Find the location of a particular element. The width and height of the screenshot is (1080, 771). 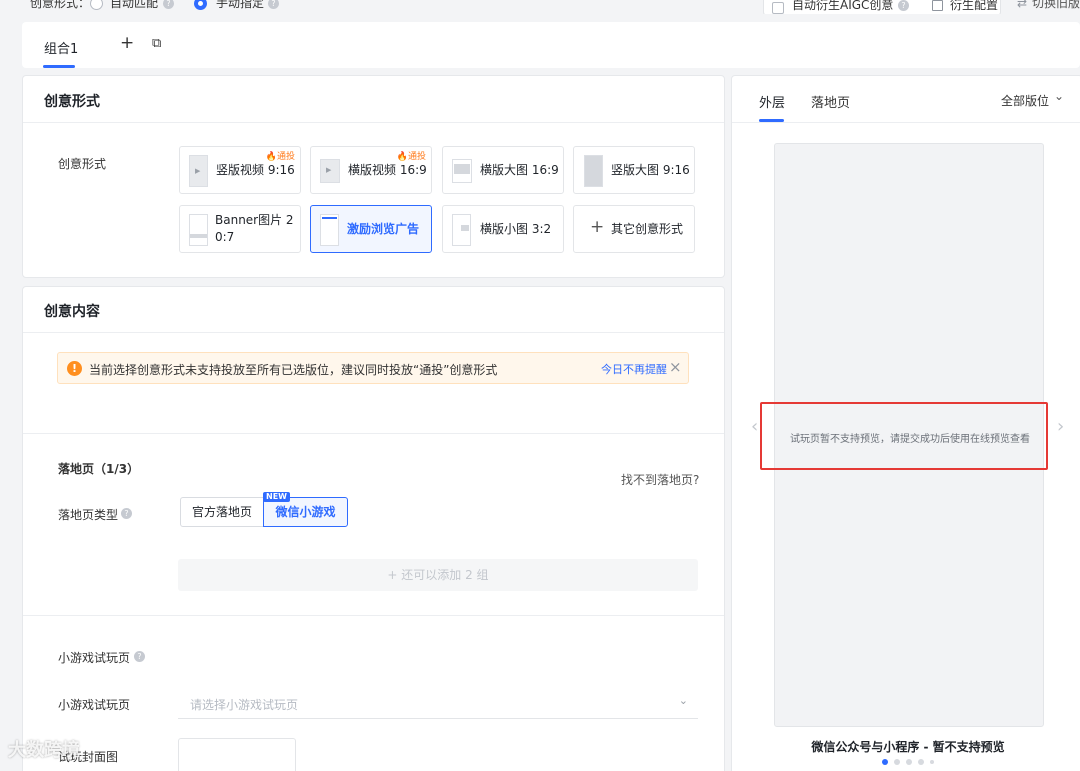

config-icon is located at coordinates (937, 5).